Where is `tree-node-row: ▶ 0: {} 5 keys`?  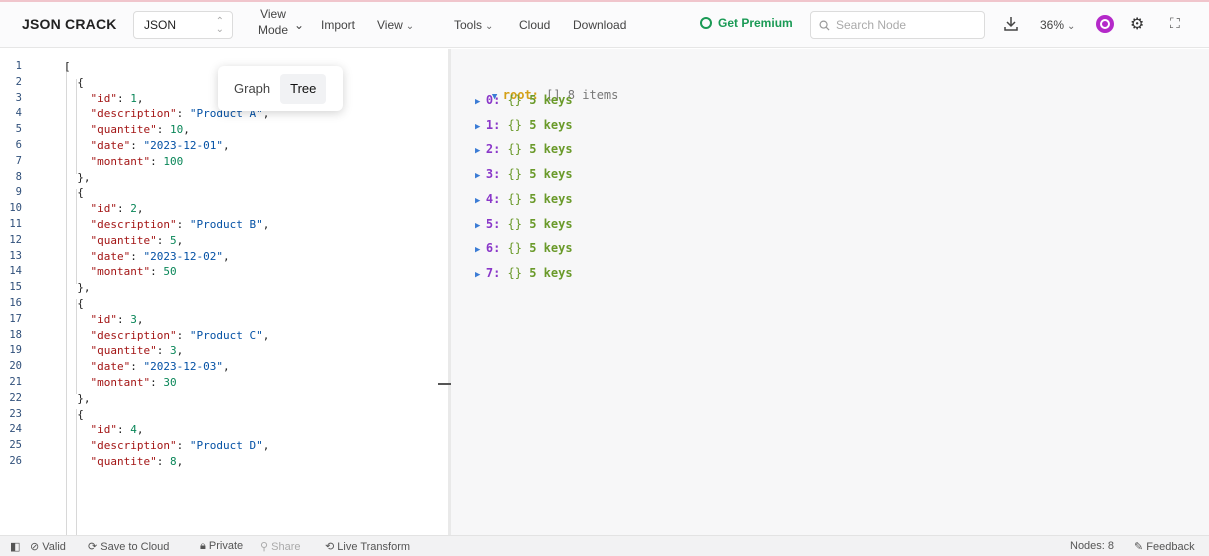 tree-node-row: ▶ 0: {} 5 keys is located at coordinates (524, 100).